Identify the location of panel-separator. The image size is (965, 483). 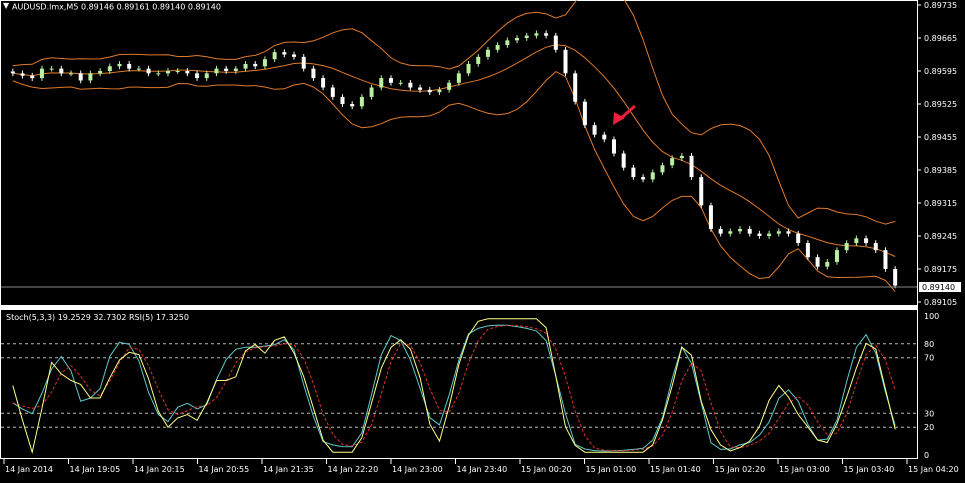
(459, 307).